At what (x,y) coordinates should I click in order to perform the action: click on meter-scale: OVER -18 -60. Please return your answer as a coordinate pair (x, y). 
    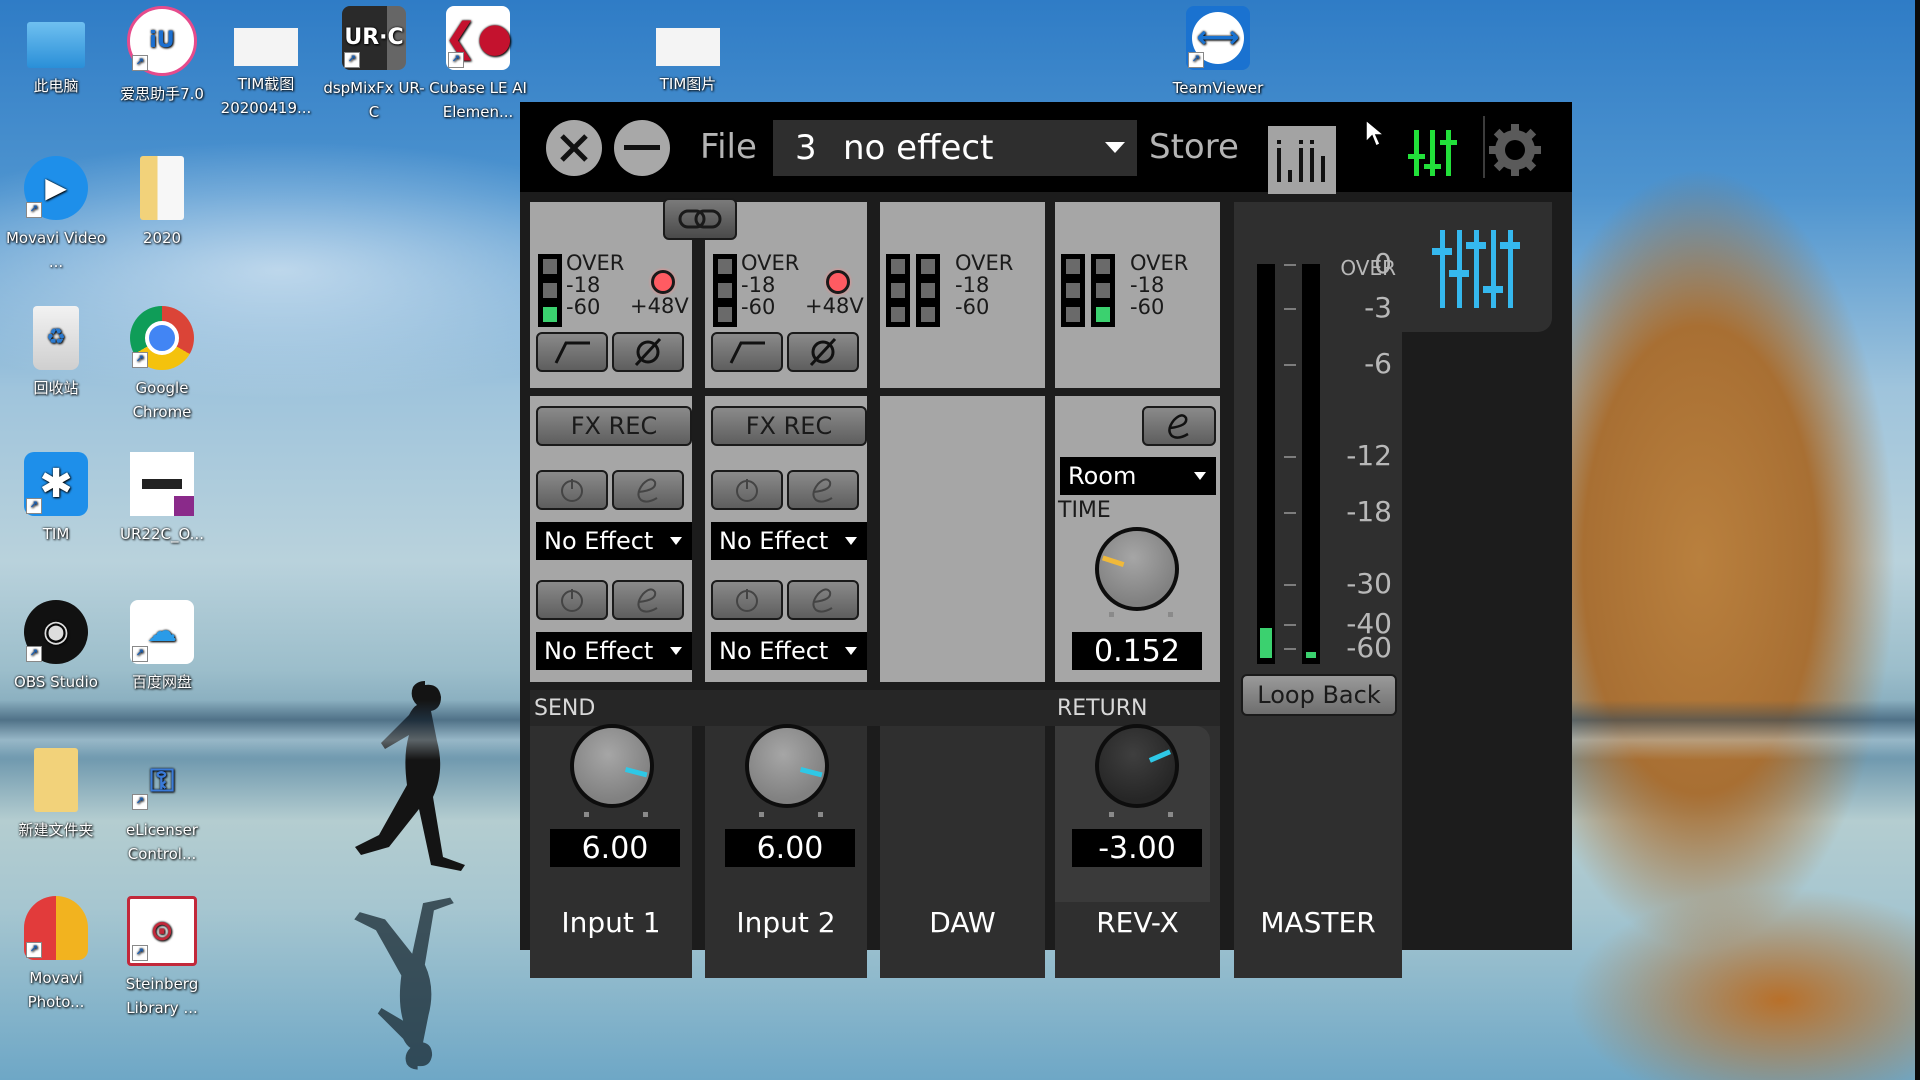
    Looking at the image, I should click on (1159, 285).